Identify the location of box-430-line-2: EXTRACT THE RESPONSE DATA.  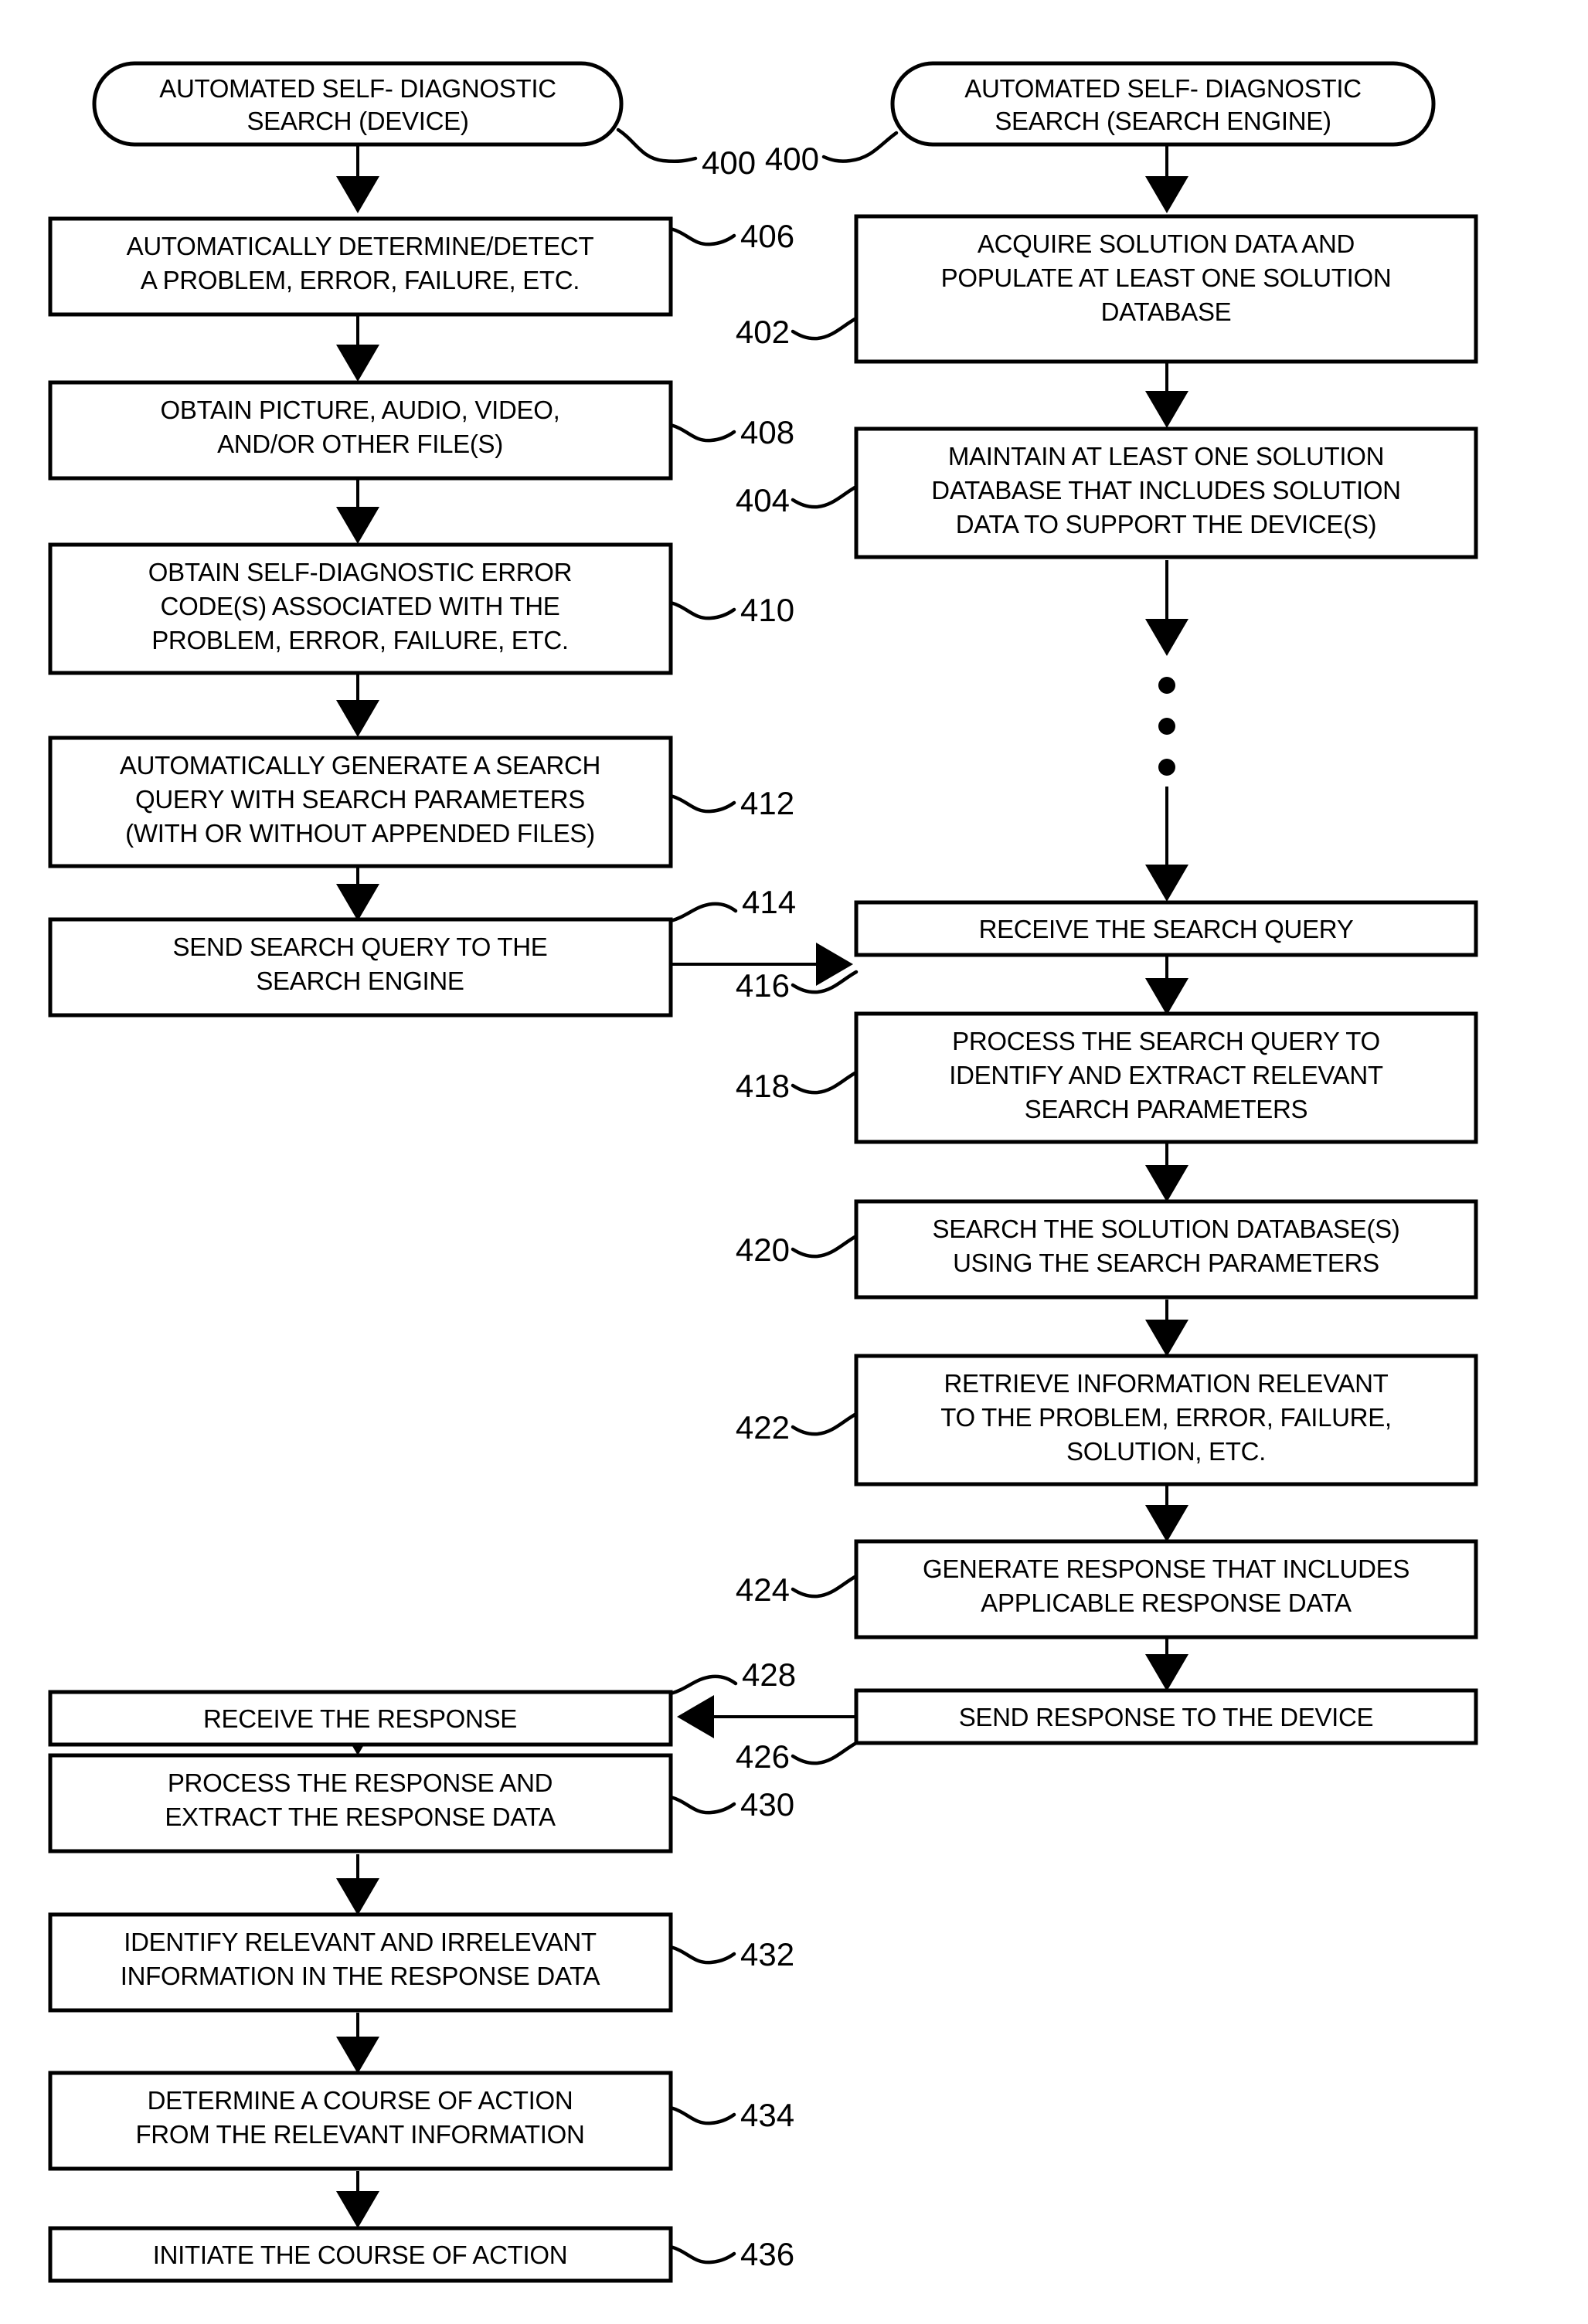
(360, 1816).